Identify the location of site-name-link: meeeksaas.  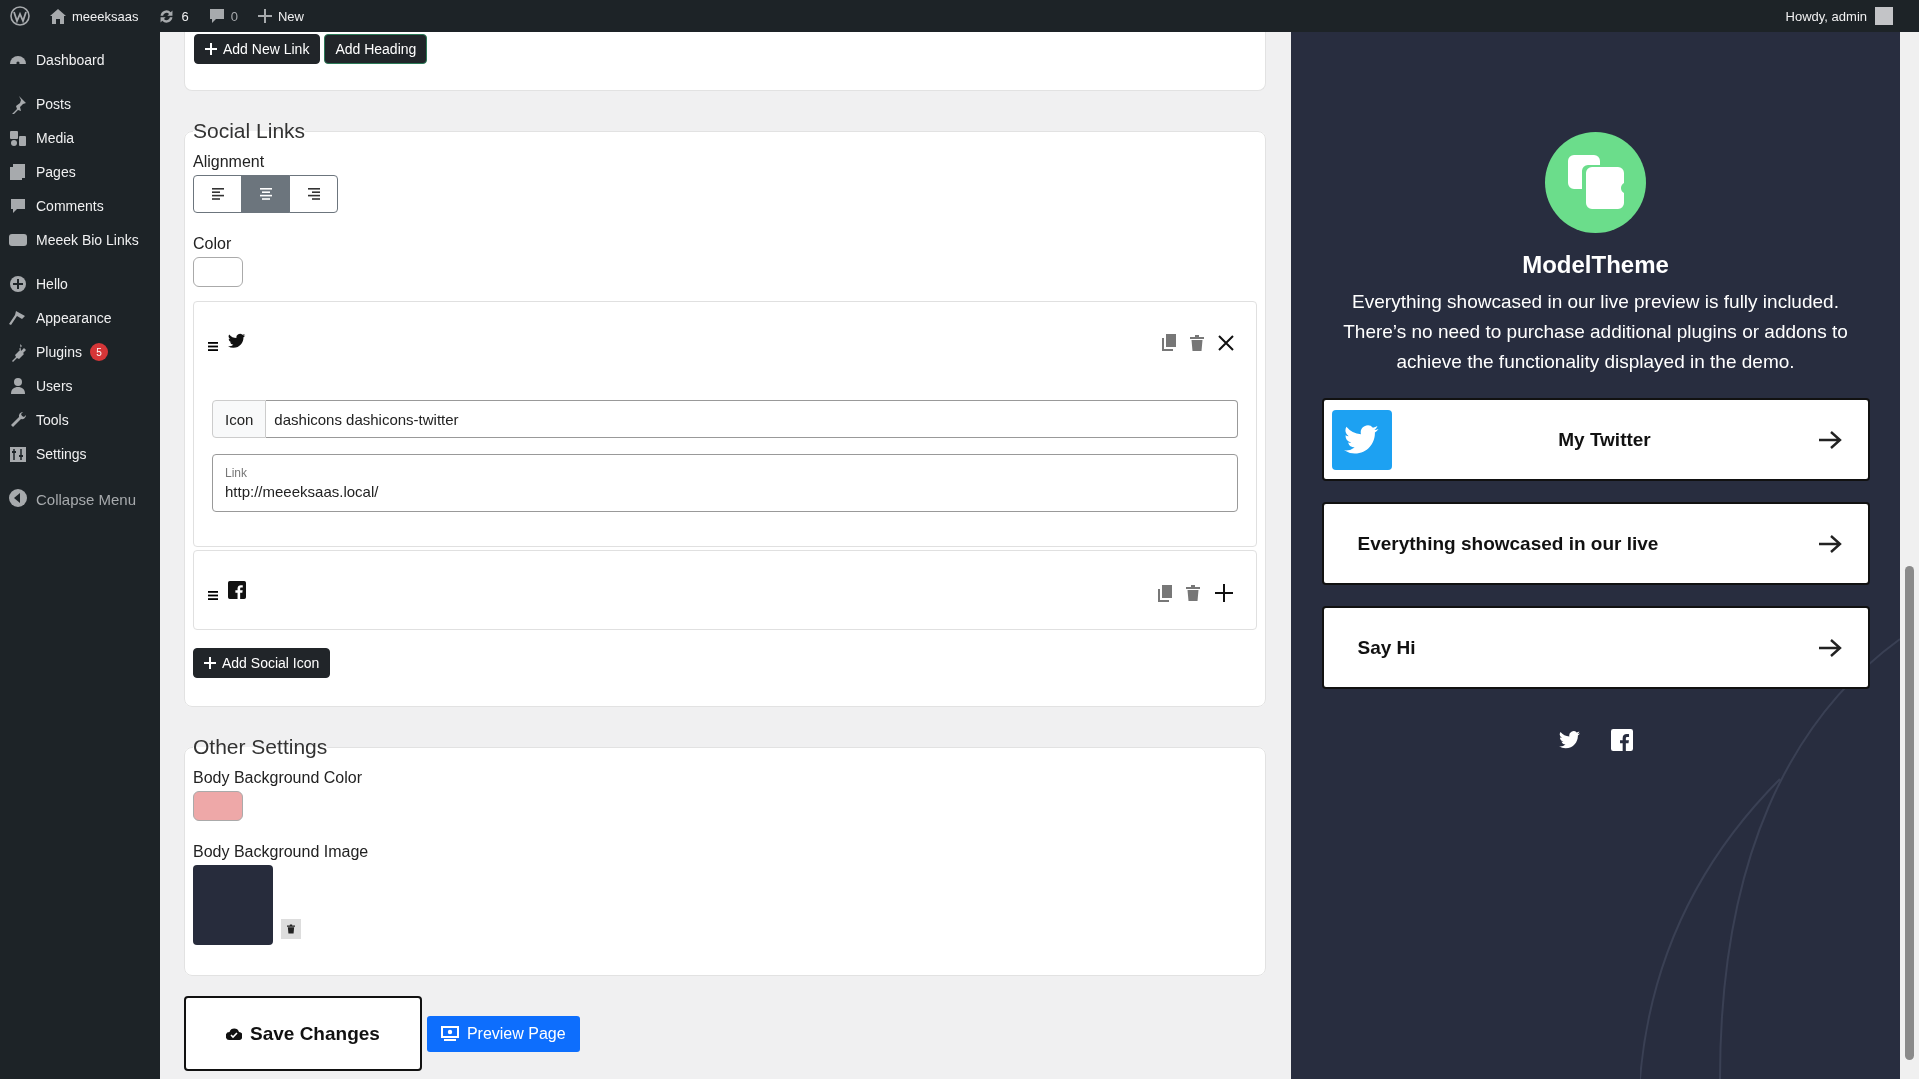
(105, 16).